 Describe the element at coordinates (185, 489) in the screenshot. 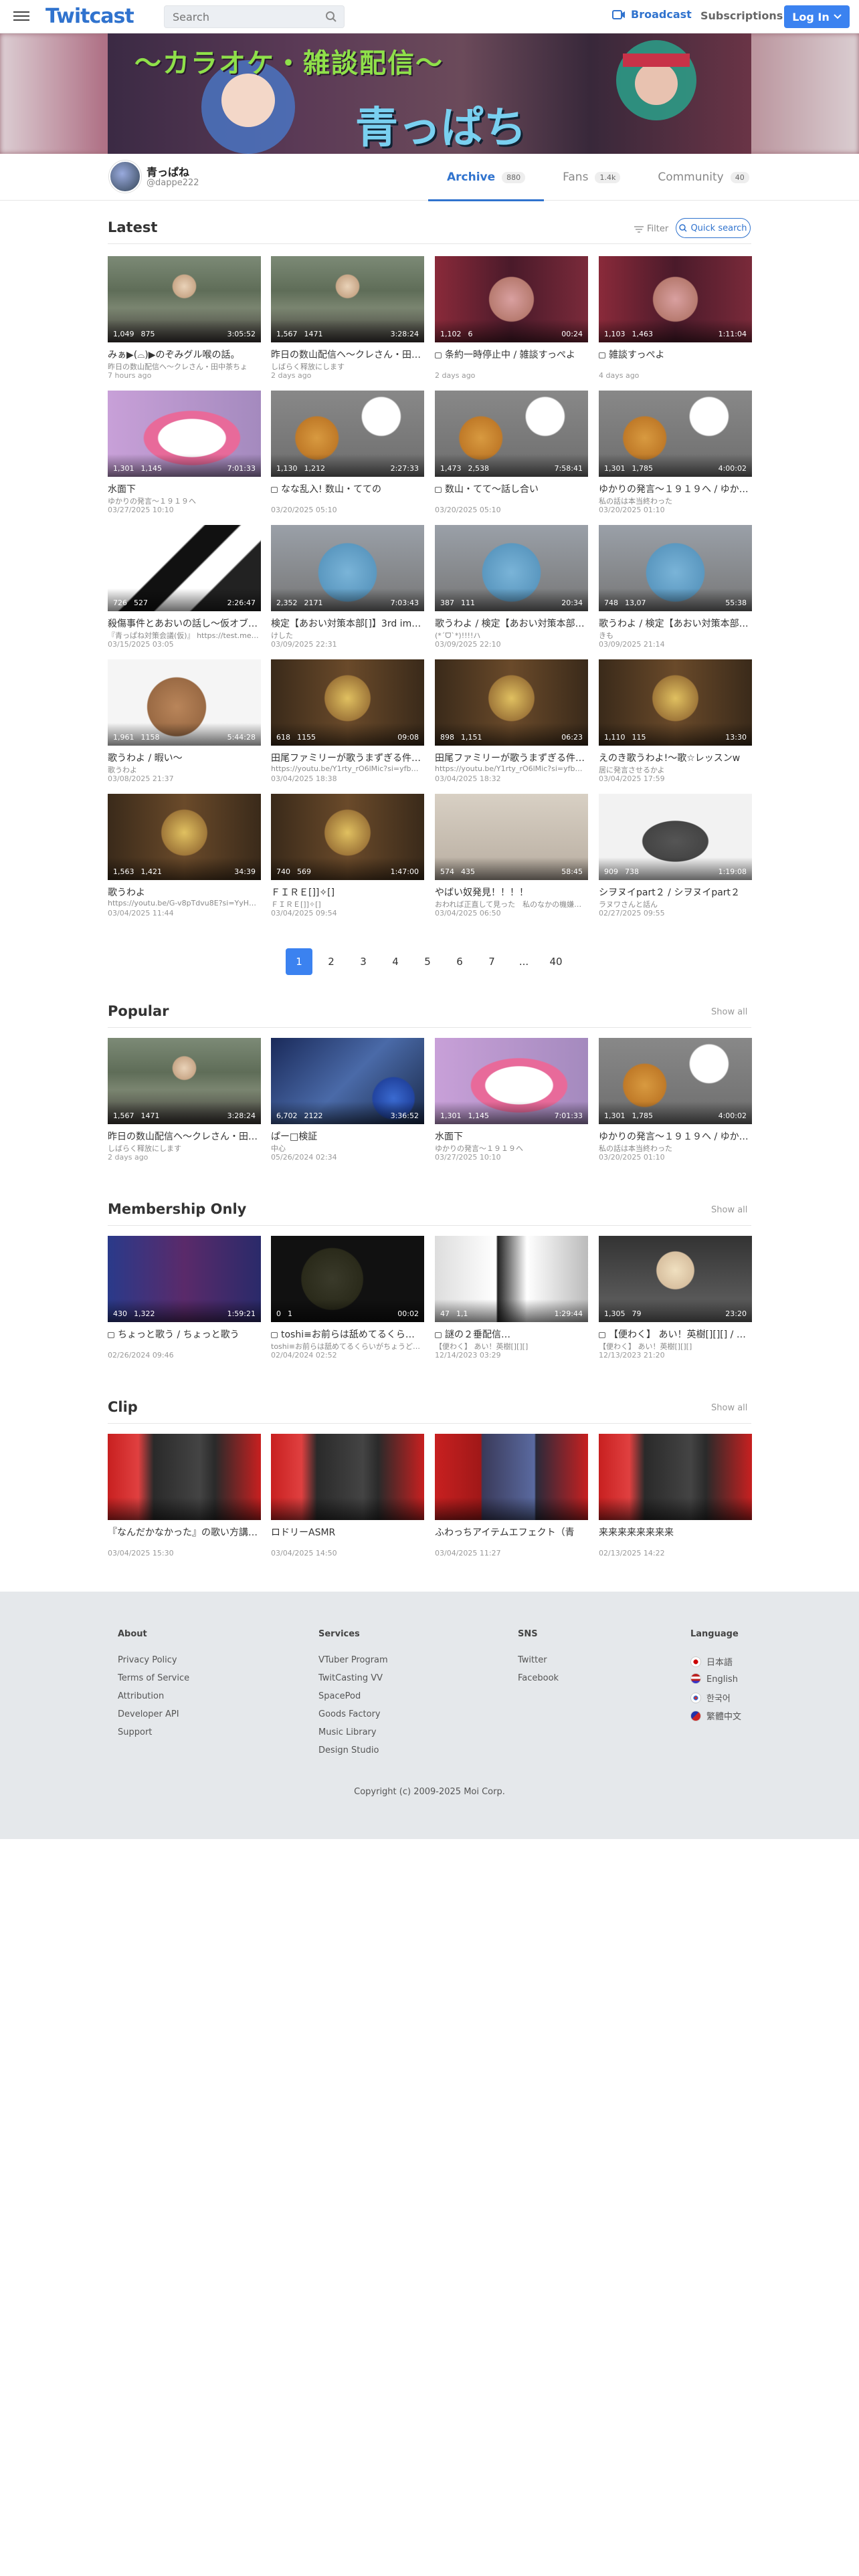

I see `video-title: 水面下` at that location.